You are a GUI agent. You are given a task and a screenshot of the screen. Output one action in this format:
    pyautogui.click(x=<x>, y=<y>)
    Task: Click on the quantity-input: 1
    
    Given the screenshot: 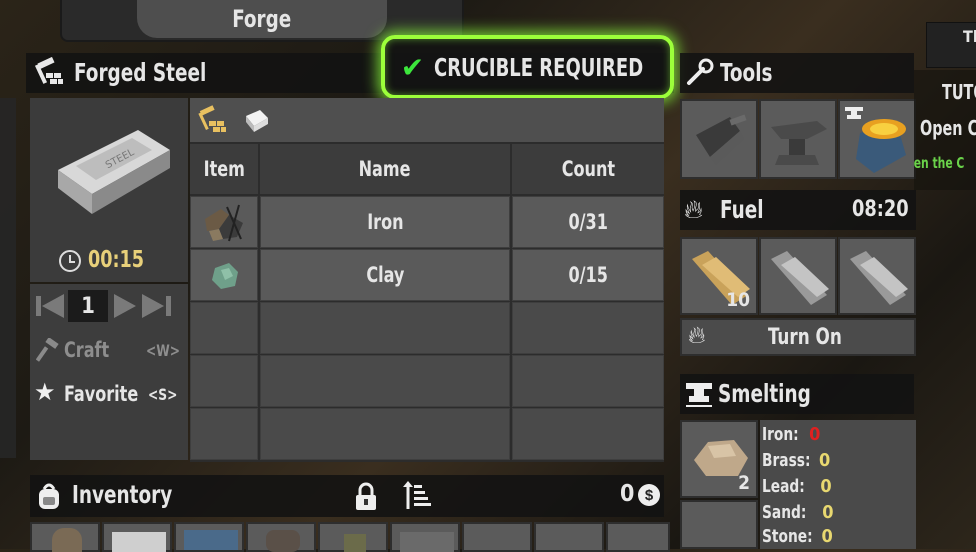 What is the action you would take?
    pyautogui.click(x=88, y=306)
    